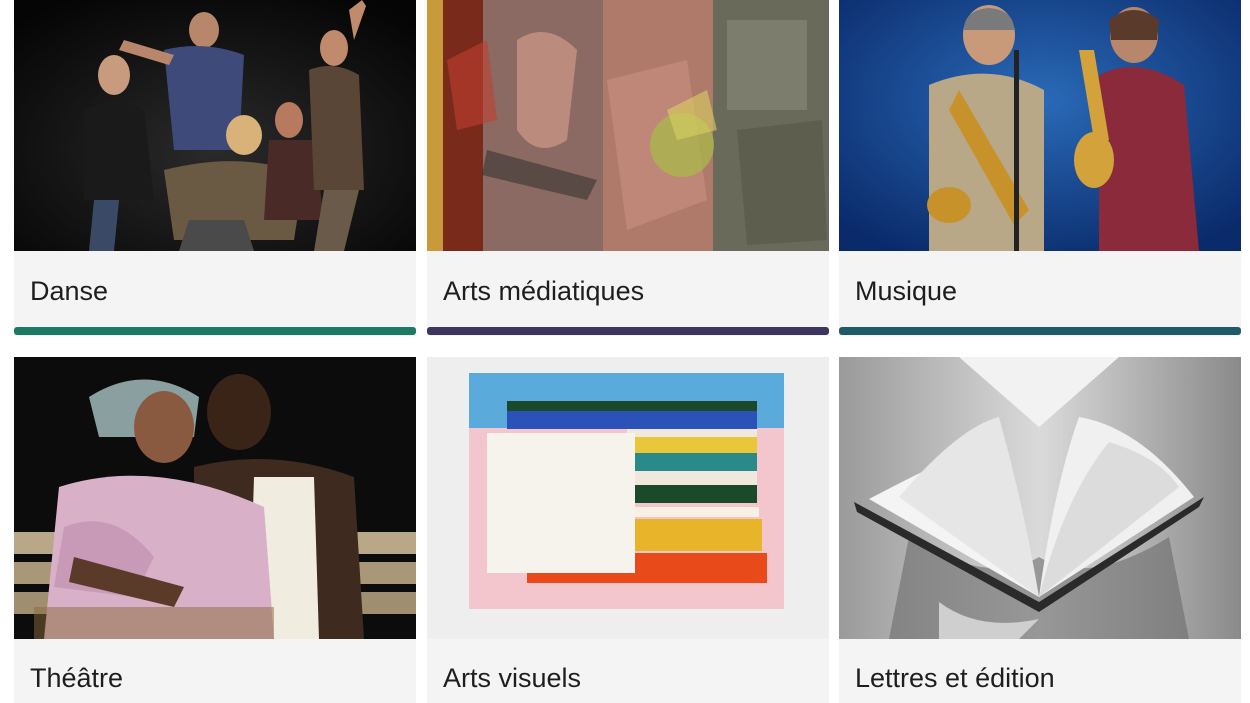 The image size is (1250, 703). I want to click on media-collage-image, so click(628, 125).